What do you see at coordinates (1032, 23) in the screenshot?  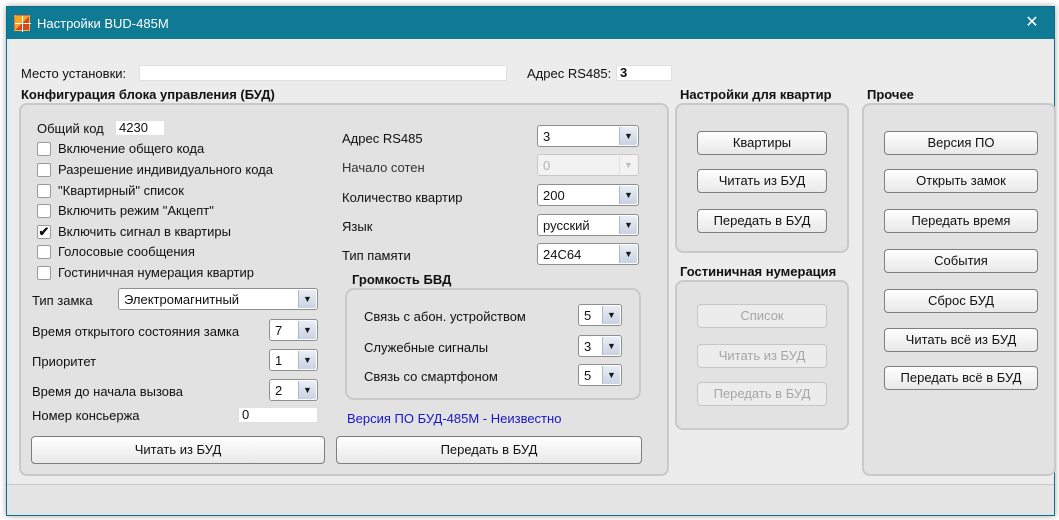 I see `close-icon: ✕` at bounding box center [1032, 23].